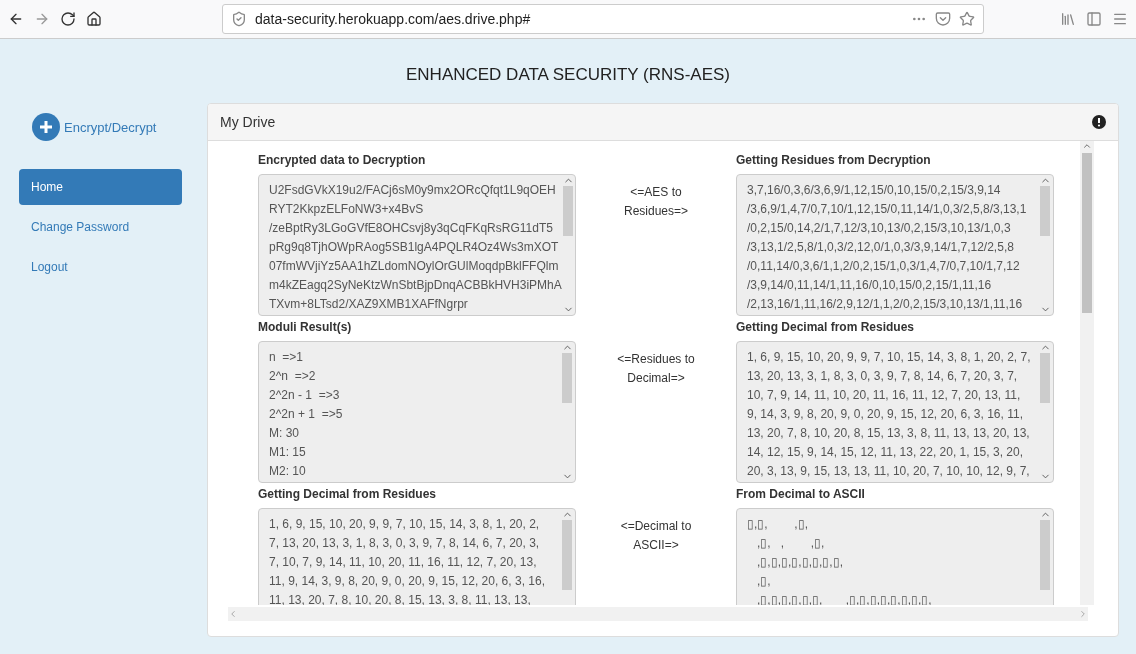 The width and height of the screenshot is (1136, 654). Describe the element at coordinates (413, 190) in the screenshot. I see `text-line: U2FsdGVkX19u2/FACj6sM0y9mx2ORcQfqt1L9qOEH` at that location.